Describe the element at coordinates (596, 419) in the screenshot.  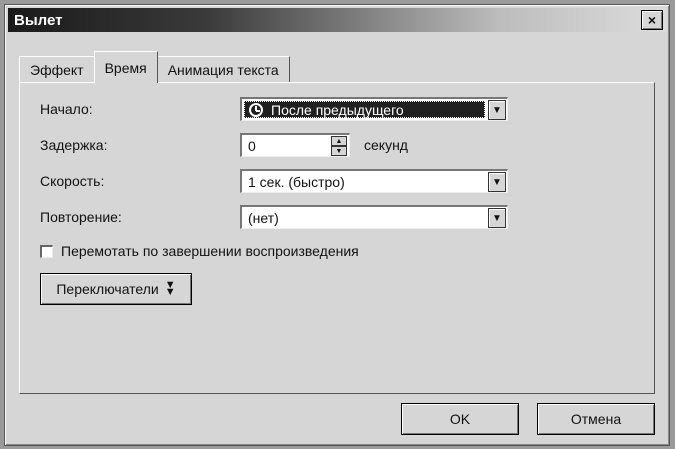
I see `cancel-button: Отмена` at that location.